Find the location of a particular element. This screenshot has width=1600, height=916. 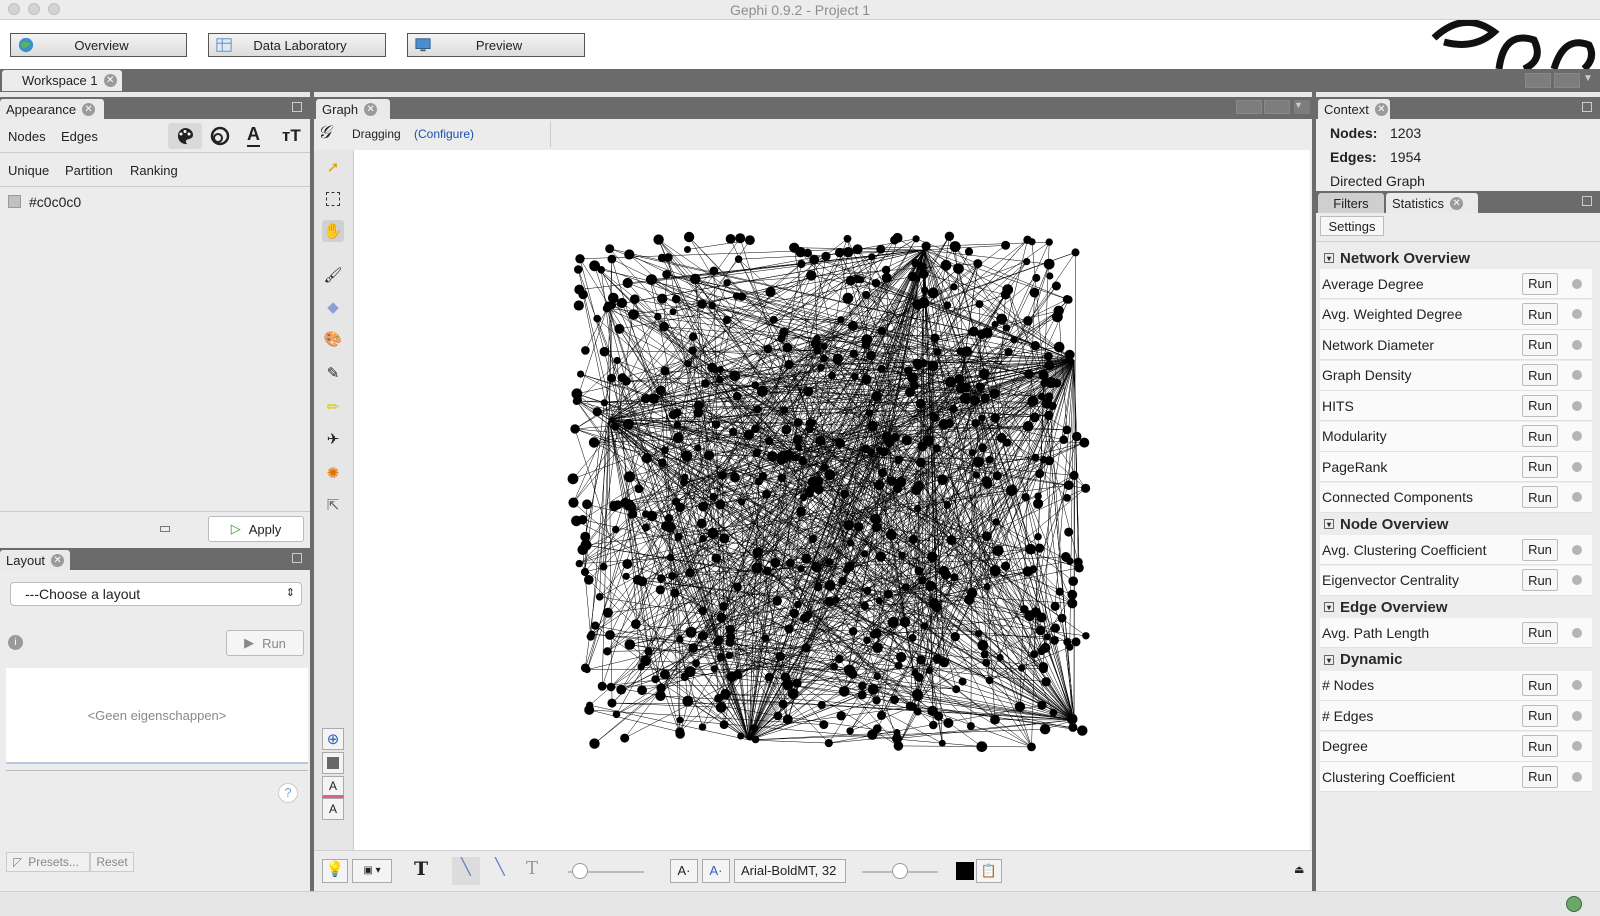

label-size-icon: тT is located at coordinates (291, 136).